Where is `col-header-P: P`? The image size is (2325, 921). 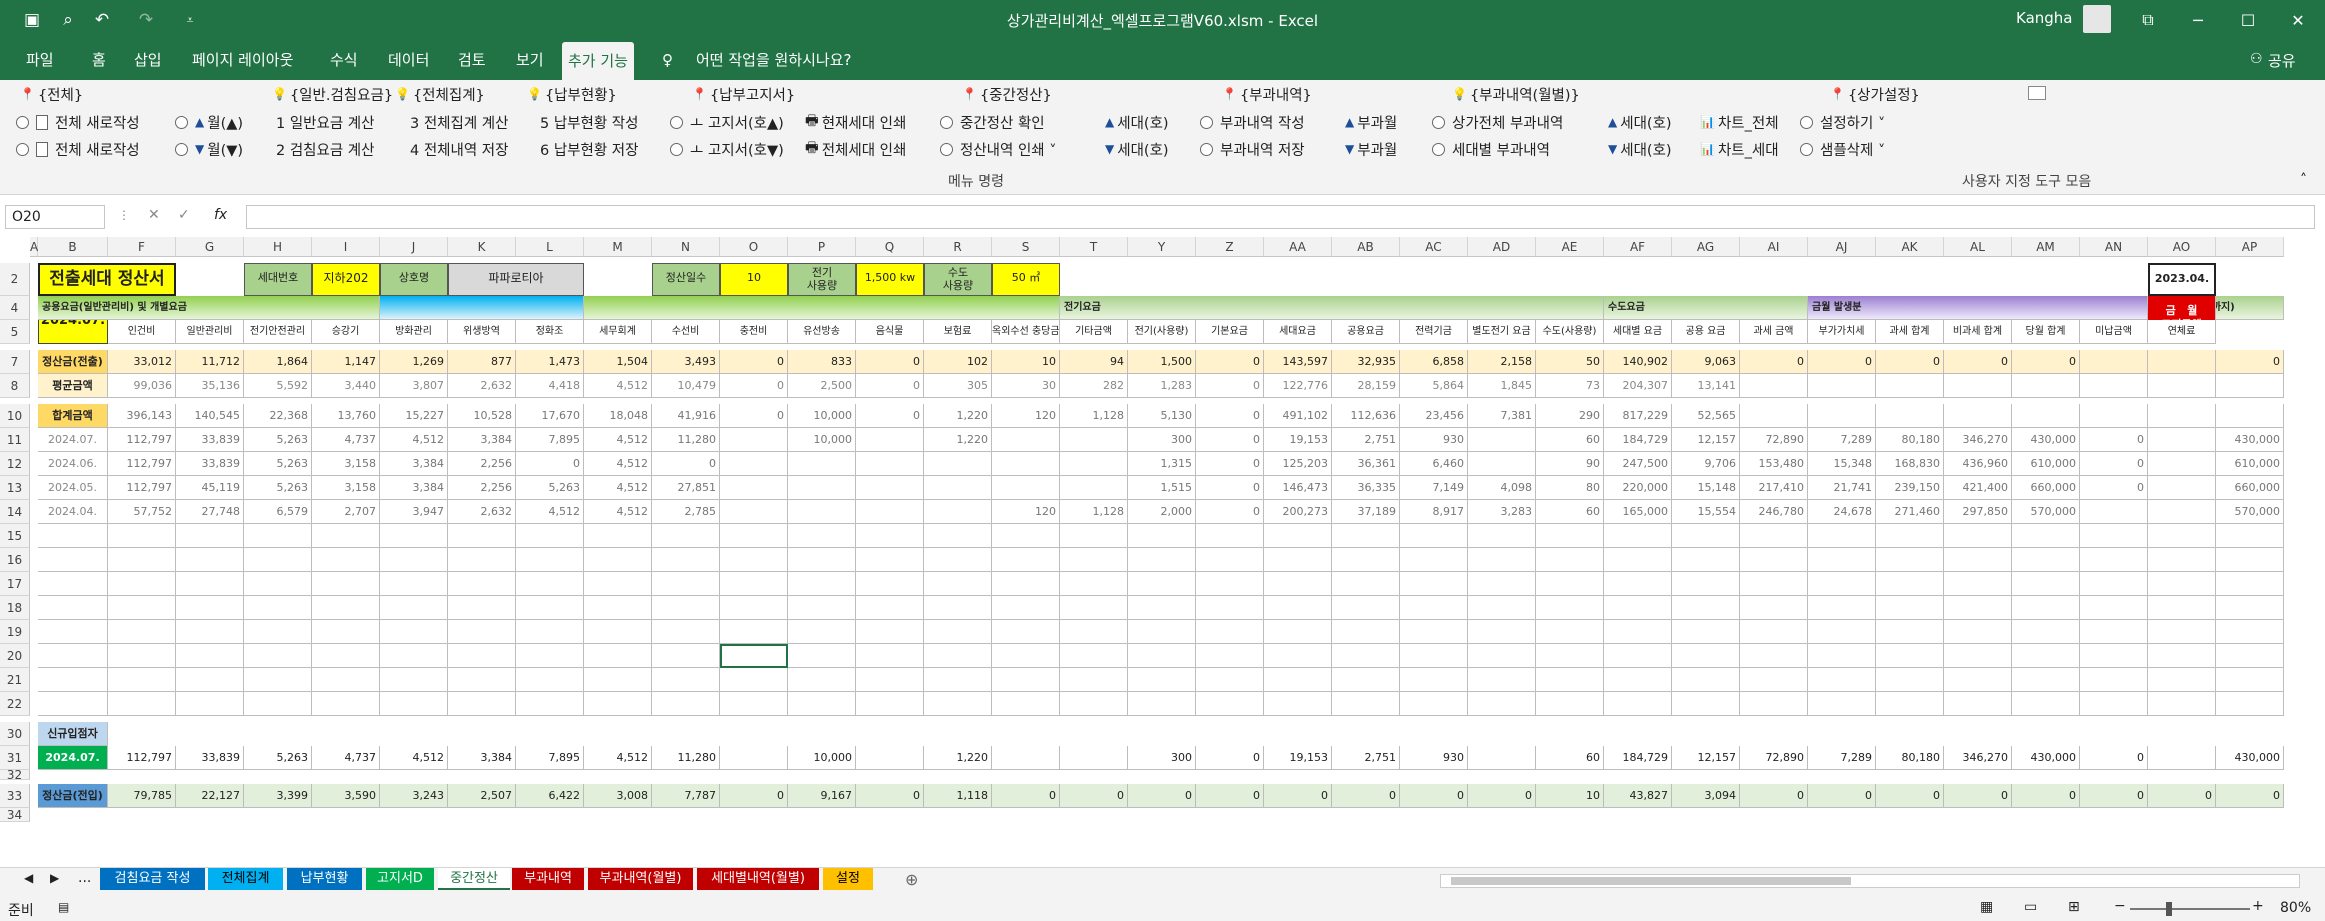
col-header-P: P is located at coordinates (822, 247).